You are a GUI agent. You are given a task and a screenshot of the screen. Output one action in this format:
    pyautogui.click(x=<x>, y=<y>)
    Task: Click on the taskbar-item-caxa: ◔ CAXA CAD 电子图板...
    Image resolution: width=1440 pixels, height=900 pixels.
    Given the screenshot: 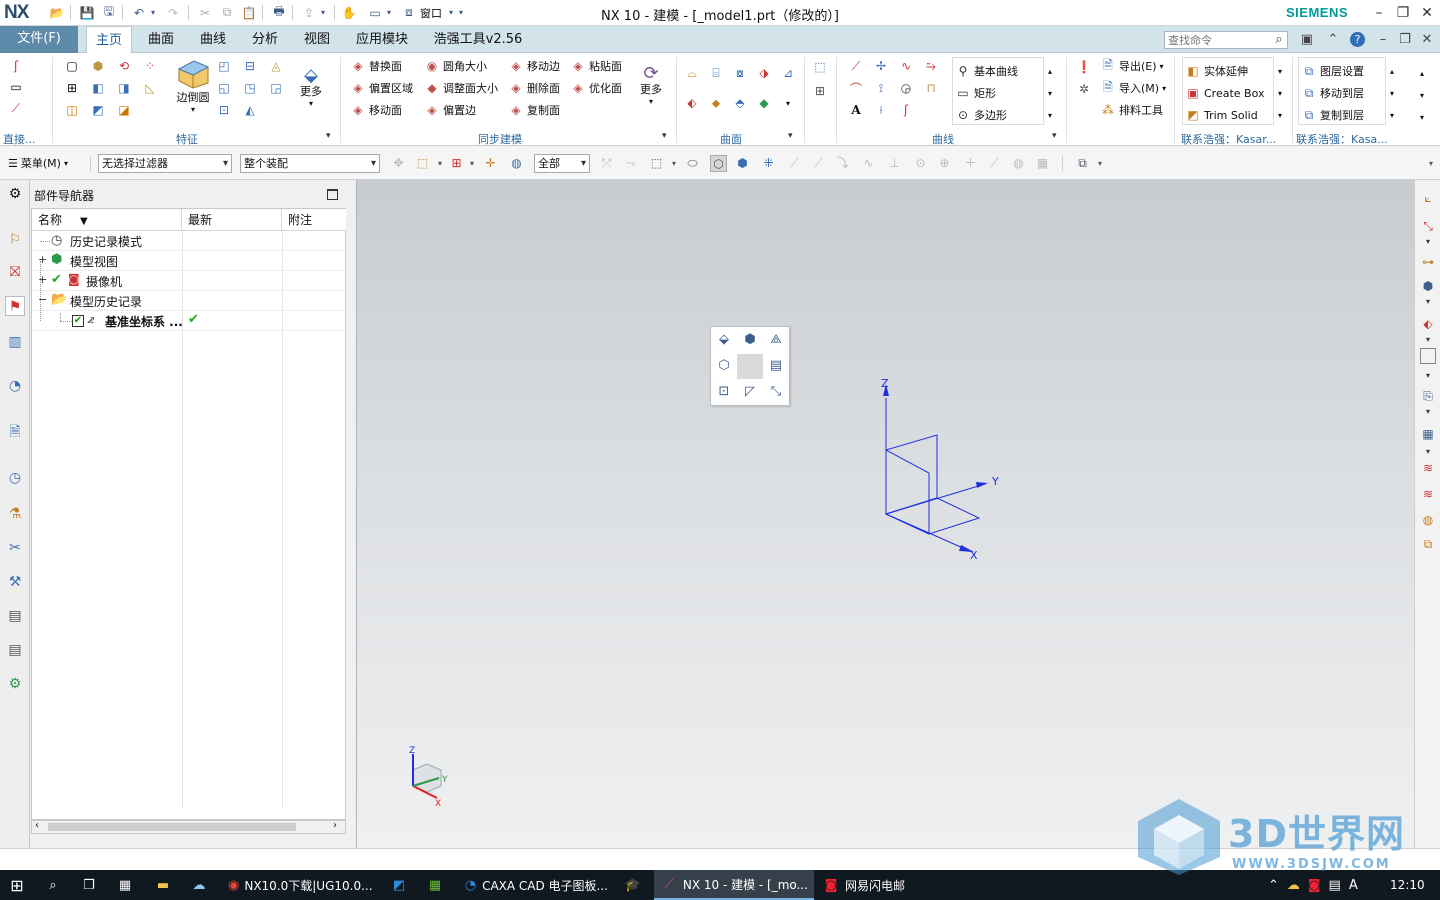 What is the action you would take?
    pyautogui.click(x=536, y=885)
    